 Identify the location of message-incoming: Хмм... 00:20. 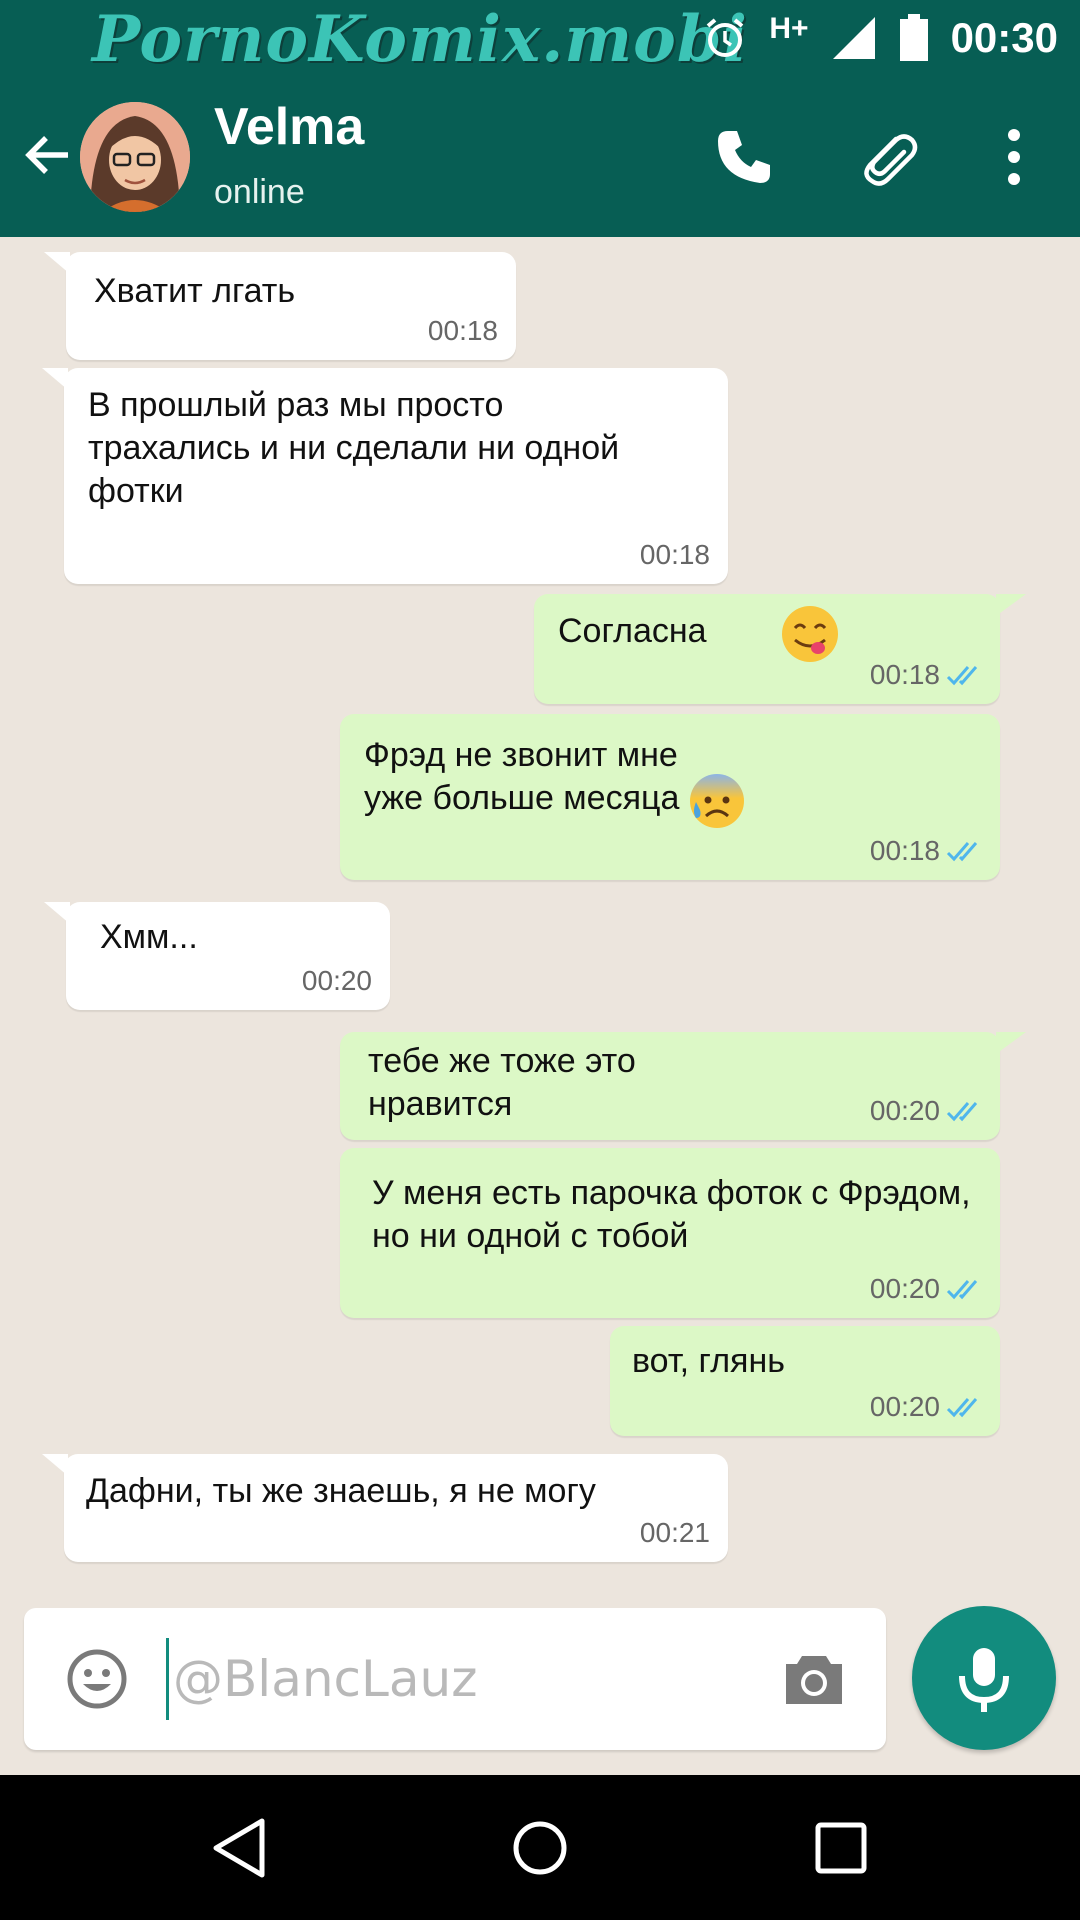
(217, 956).